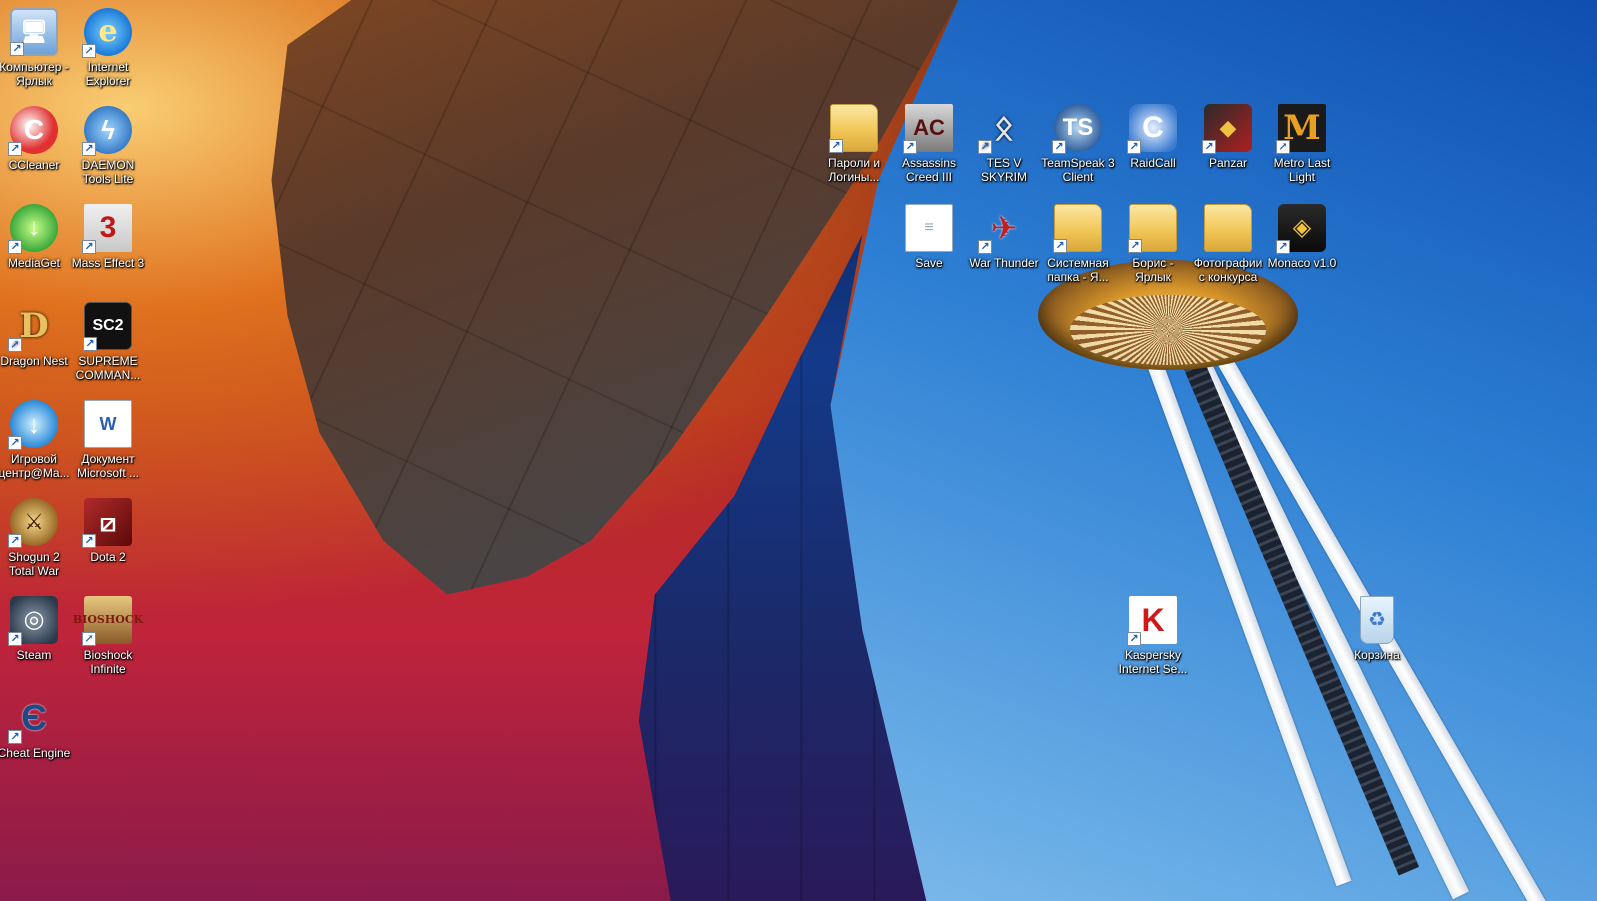 Image resolution: width=1597 pixels, height=901 pixels. What do you see at coordinates (108, 424) in the screenshot?
I see `word-document-icon: W` at bounding box center [108, 424].